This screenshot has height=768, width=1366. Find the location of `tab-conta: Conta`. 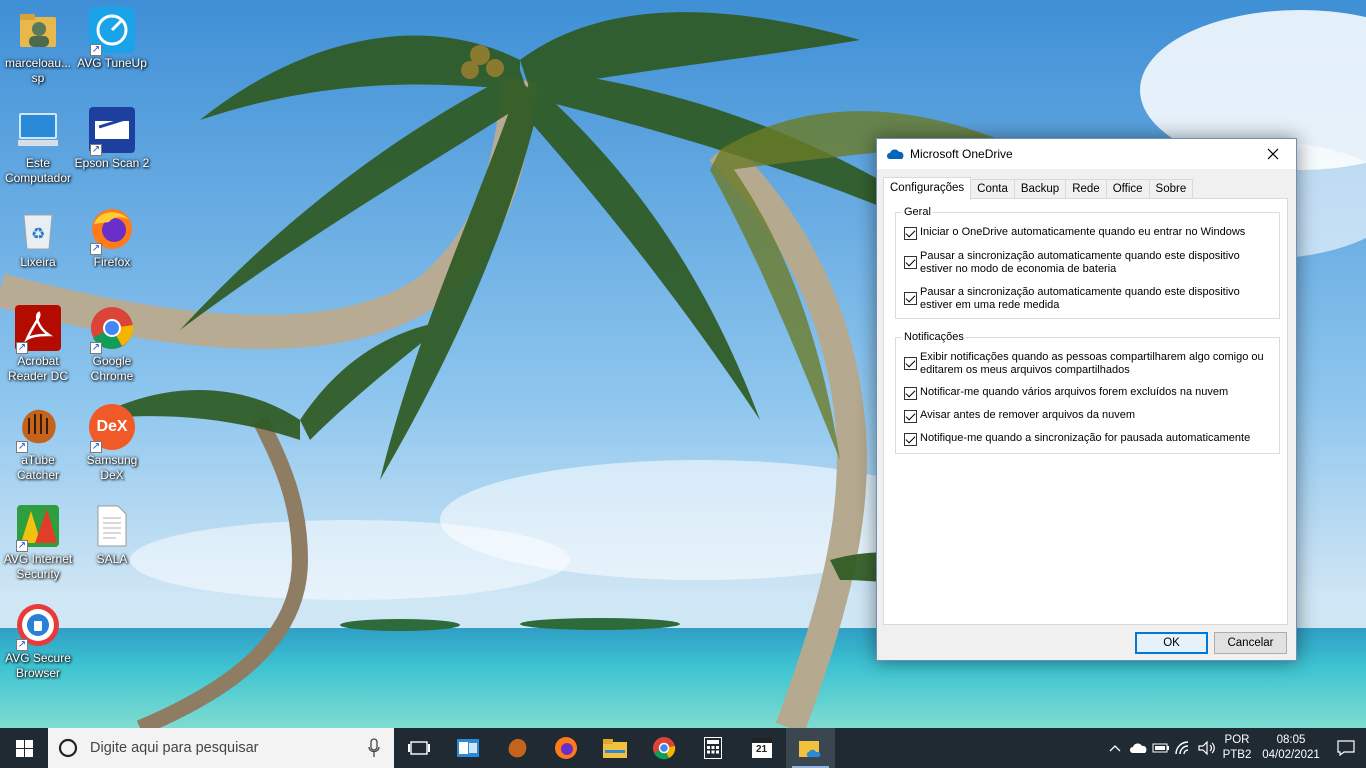

tab-conta: Conta is located at coordinates (992, 189).